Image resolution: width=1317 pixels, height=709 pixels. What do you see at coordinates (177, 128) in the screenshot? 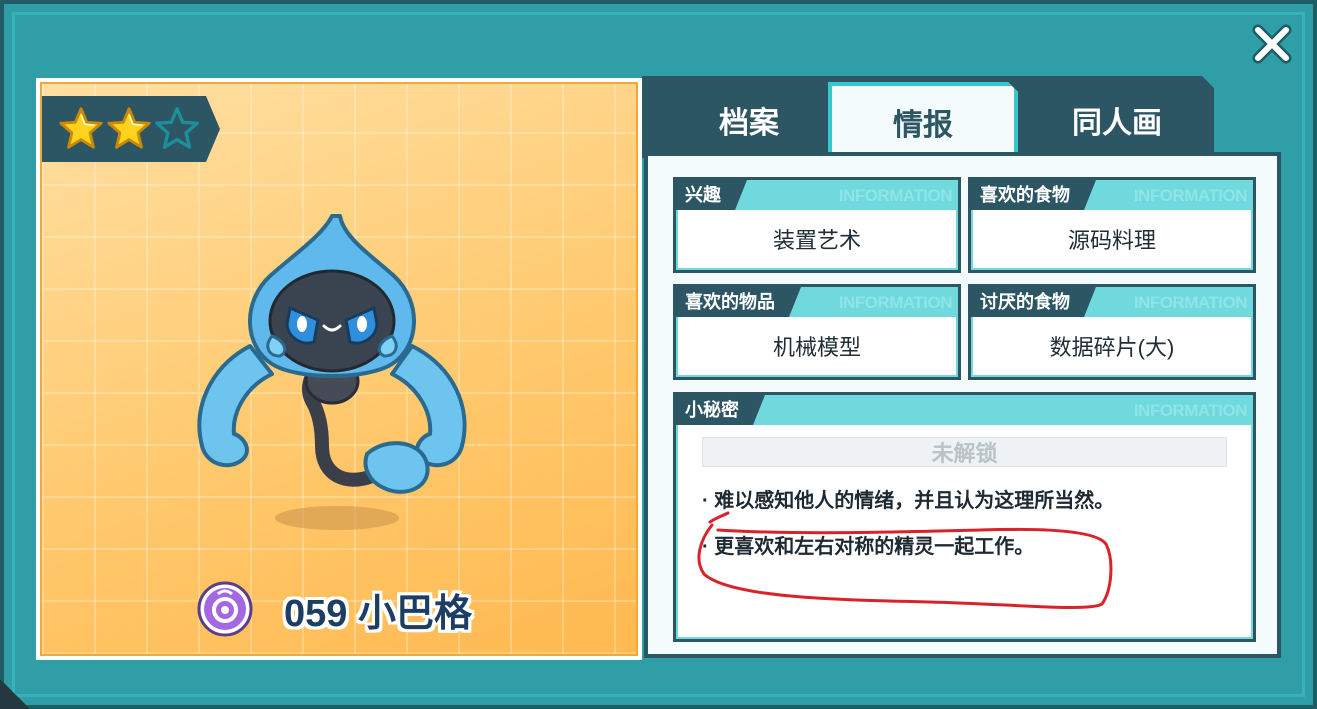
I see `star-empty-icon` at bounding box center [177, 128].